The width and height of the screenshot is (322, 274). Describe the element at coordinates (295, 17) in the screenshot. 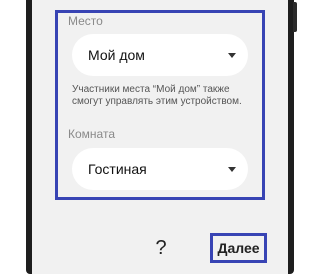

I see `phone-side-button` at that location.